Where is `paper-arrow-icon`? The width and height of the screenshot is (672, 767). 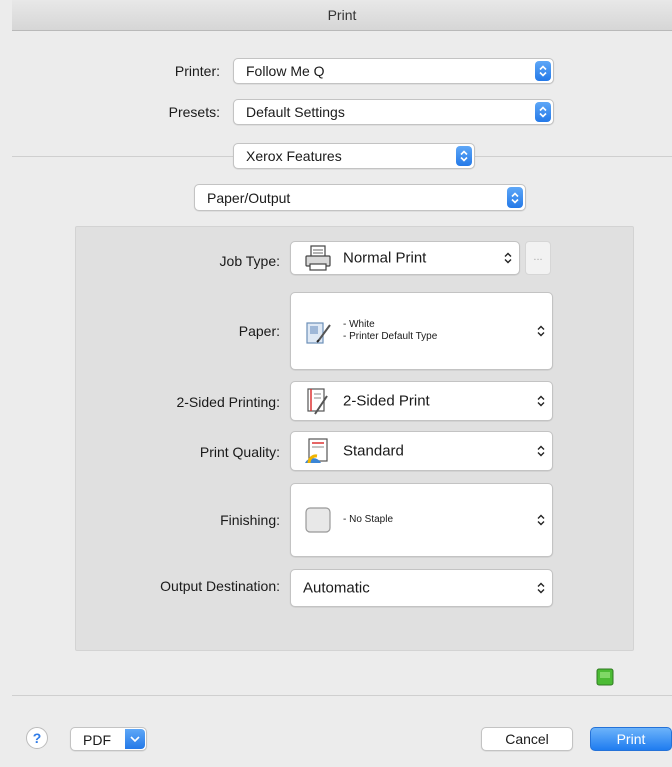
paper-arrow-icon is located at coordinates (541, 331).